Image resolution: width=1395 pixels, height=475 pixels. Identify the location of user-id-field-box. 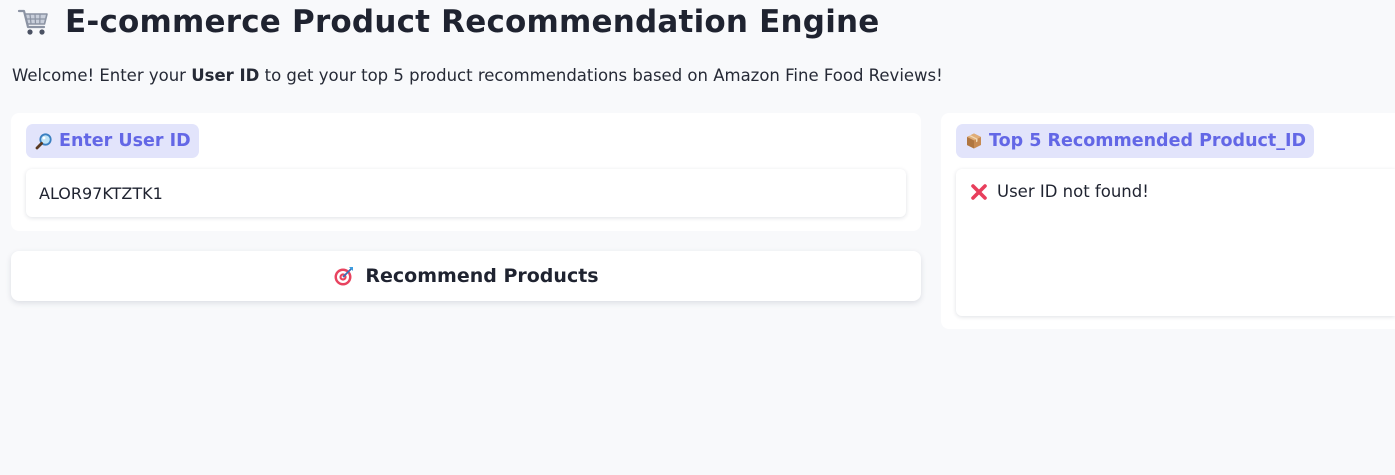
(466, 193).